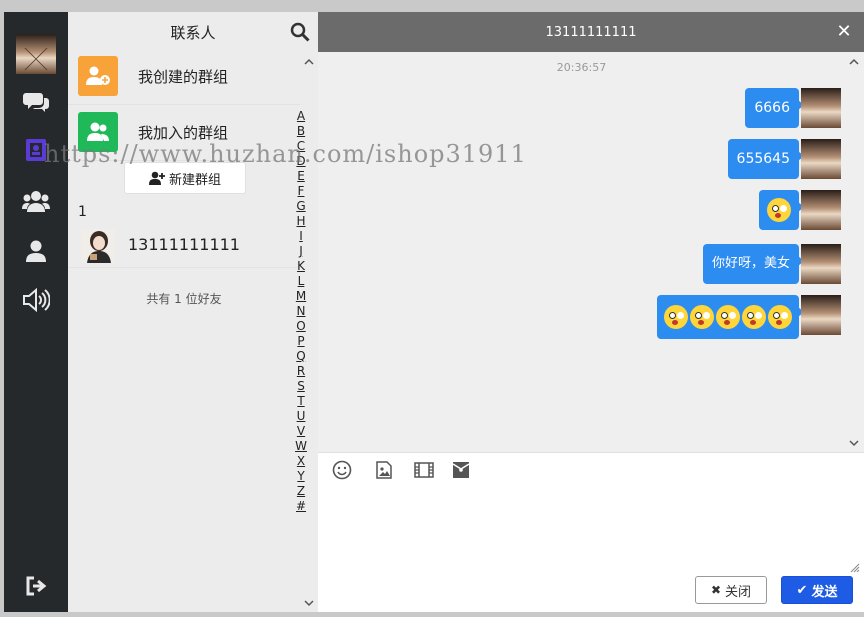 The image size is (864, 617). What do you see at coordinates (854, 565) in the screenshot?
I see `resize-grip-icon` at bounding box center [854, 565].